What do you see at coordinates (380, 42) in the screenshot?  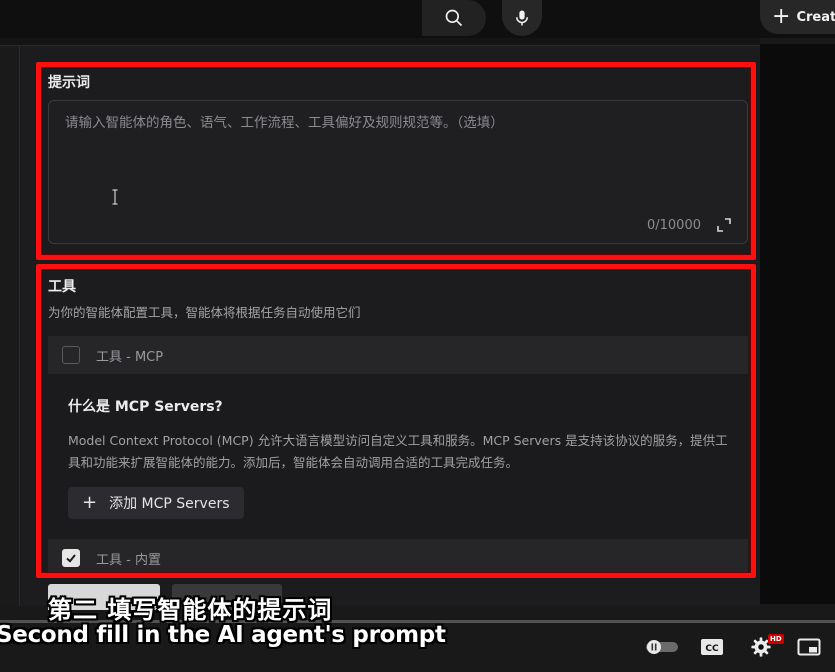 I see `app-header-strip` at bounding box center [380, 42].